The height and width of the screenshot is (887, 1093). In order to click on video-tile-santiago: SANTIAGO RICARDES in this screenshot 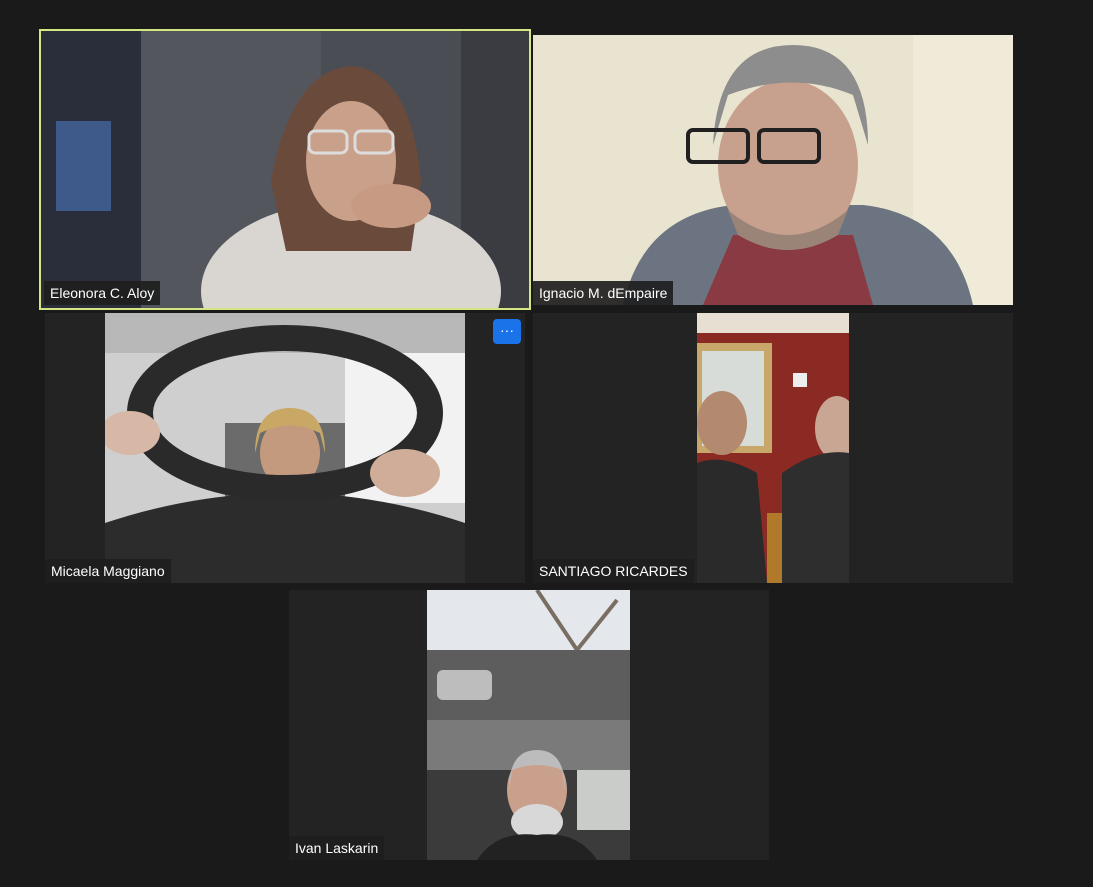, I will do `click(773, 448)`.